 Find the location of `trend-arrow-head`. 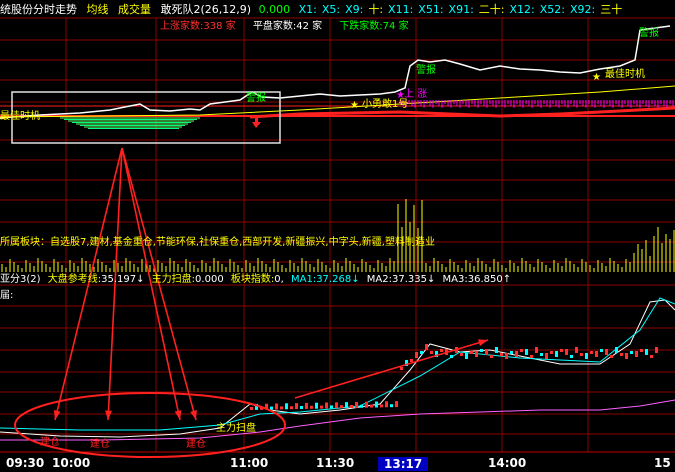

trend-arrow-head is located at coordinates (483, 342).